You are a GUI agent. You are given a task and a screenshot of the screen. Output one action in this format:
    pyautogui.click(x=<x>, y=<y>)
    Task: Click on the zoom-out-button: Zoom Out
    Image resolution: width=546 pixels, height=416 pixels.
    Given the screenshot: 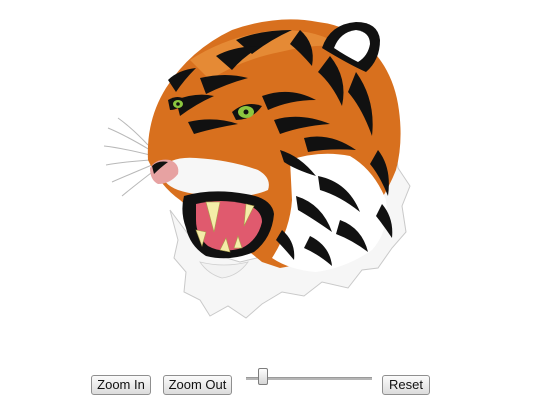 What is the action you would take?
    pyautogui.click(x=197, y=385)
    